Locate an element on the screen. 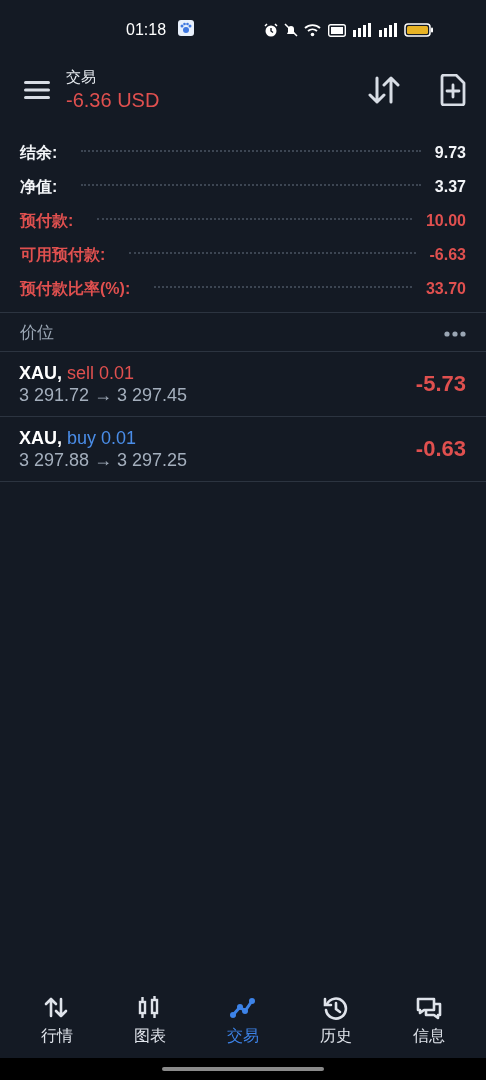  nav-tab: 信息 is located at coordinates (429, 1021).